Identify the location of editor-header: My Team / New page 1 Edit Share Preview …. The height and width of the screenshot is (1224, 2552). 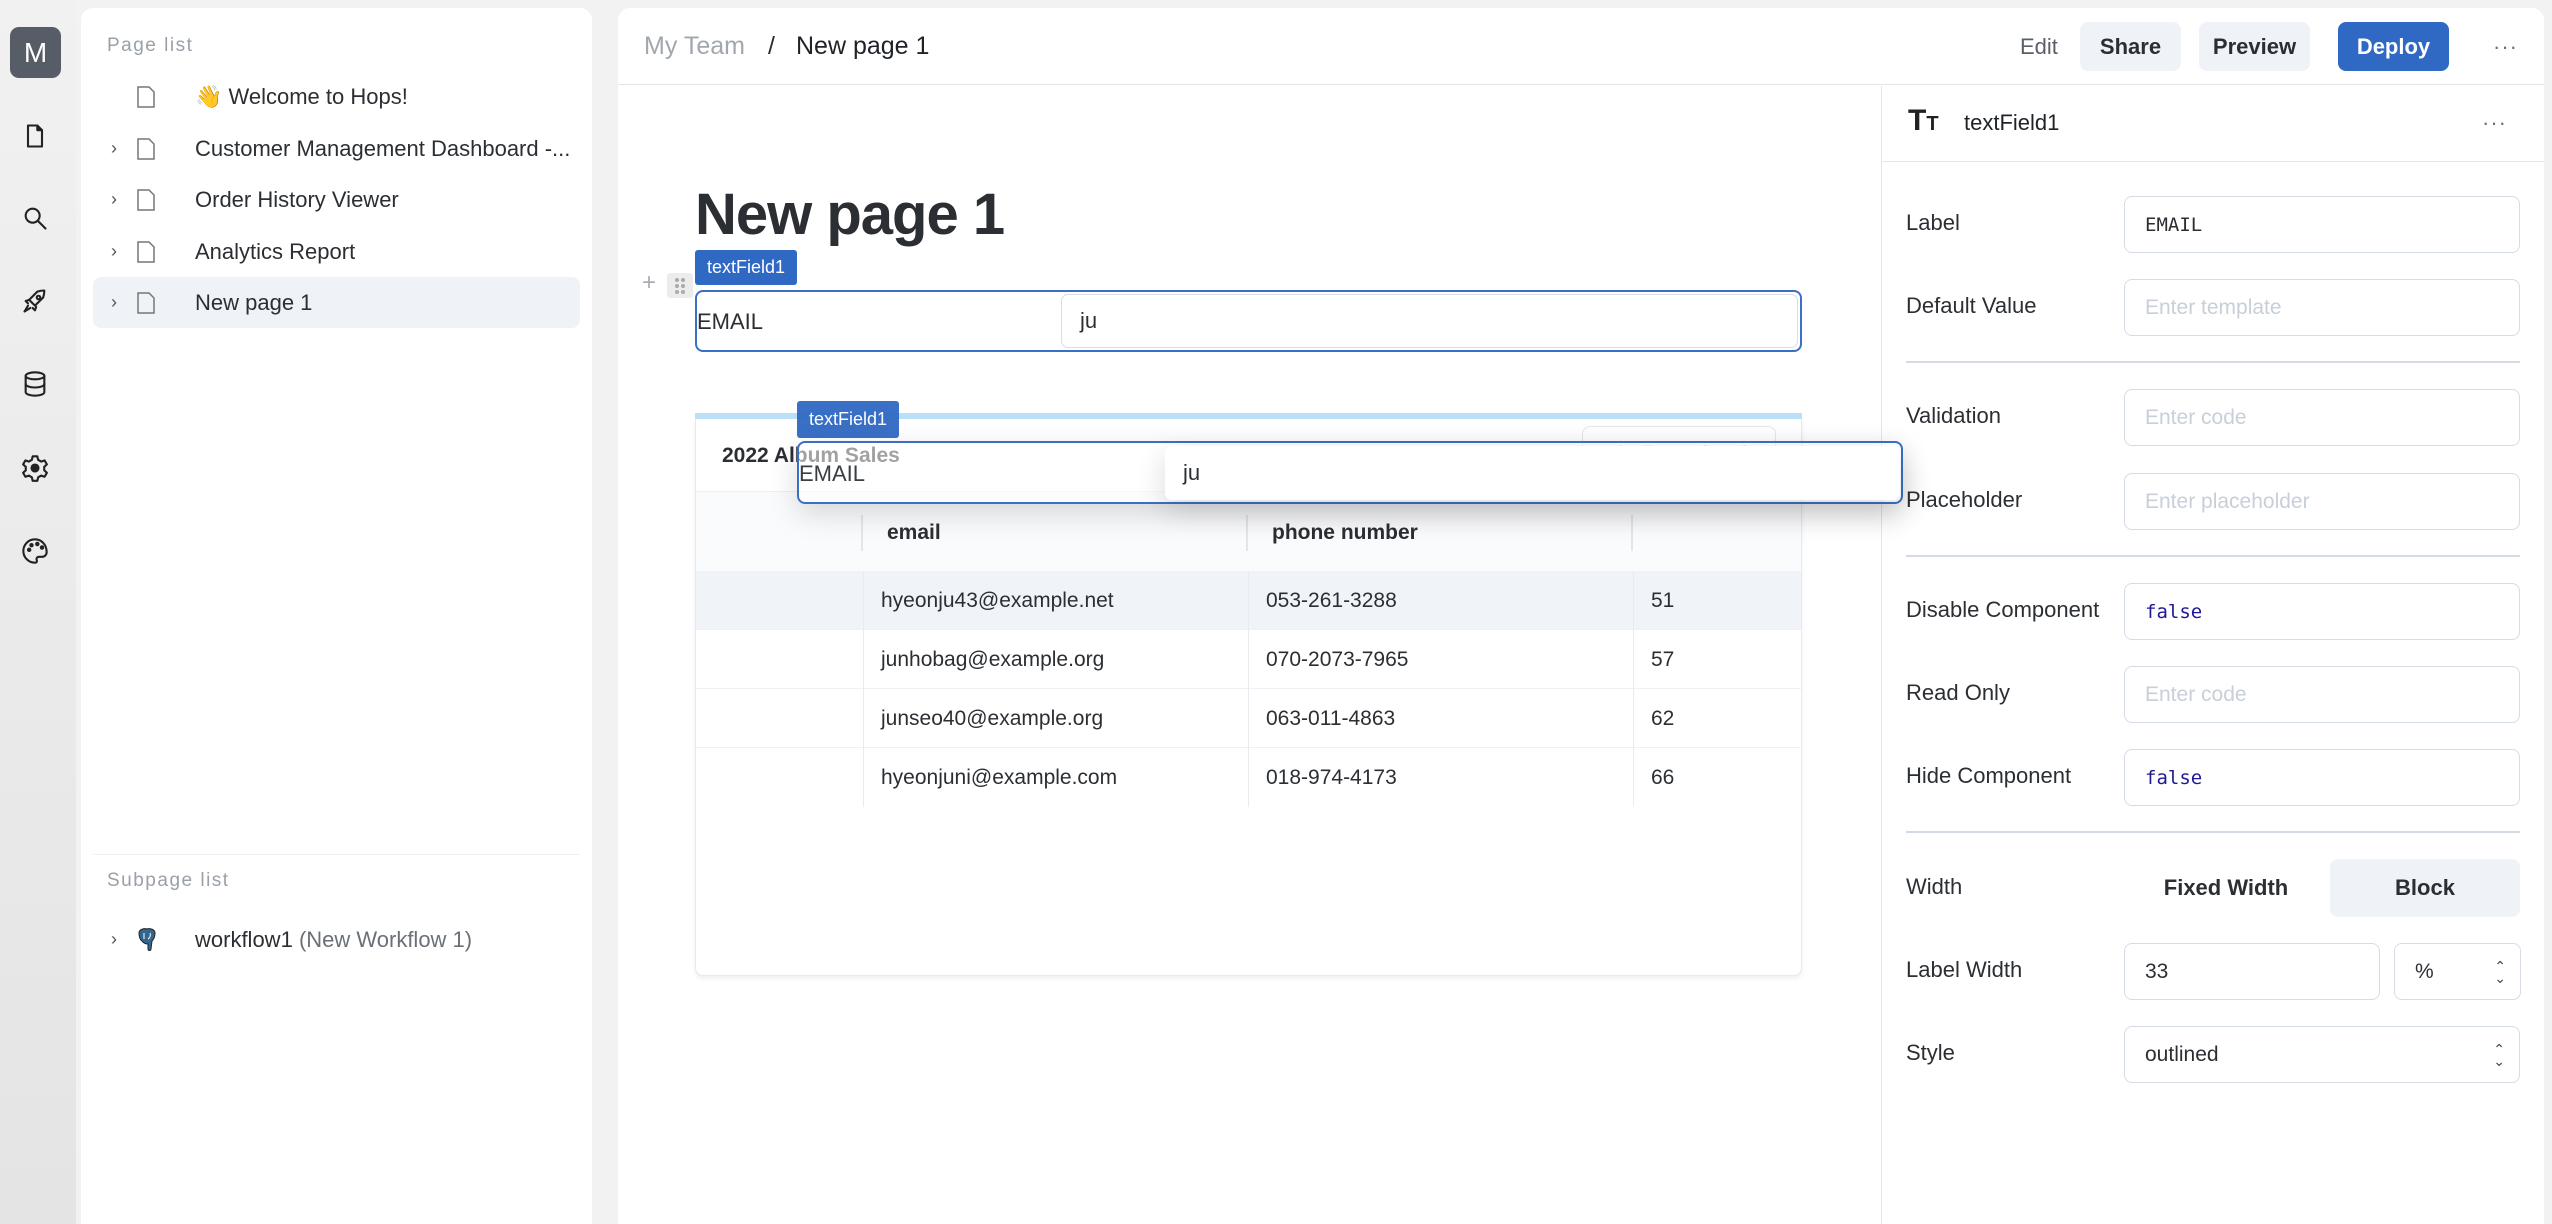
(1581, 46).